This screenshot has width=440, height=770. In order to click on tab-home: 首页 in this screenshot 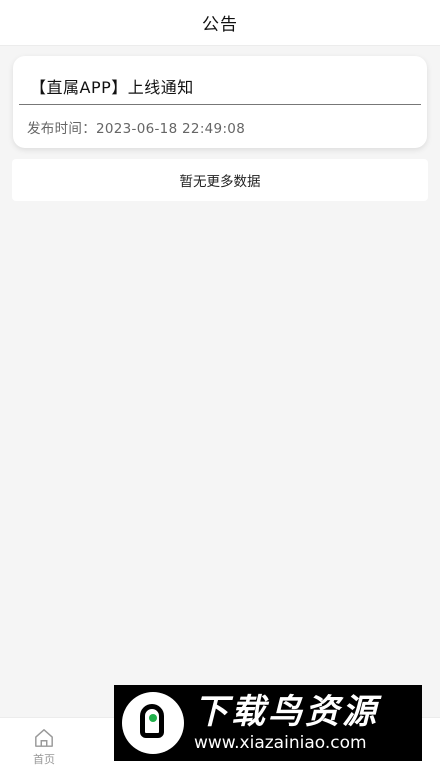, I will do `click(44, 744)`.